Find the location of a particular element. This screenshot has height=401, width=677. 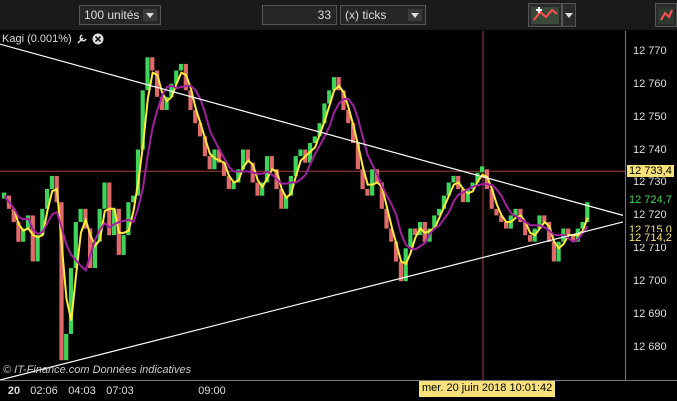

chart-tools-button is located at coordinates (545, 15).